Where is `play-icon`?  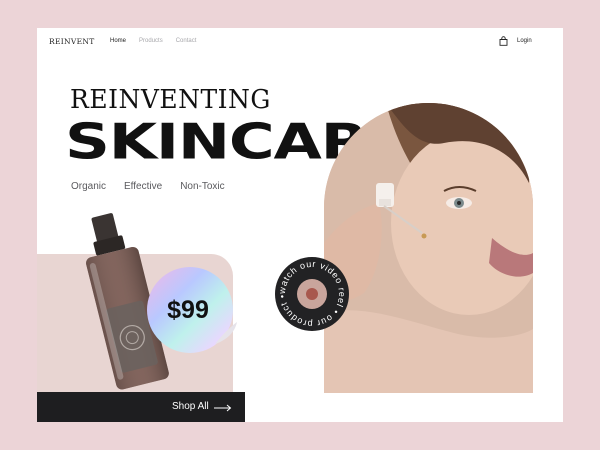 play-icon is located at coordinates (312, 294).